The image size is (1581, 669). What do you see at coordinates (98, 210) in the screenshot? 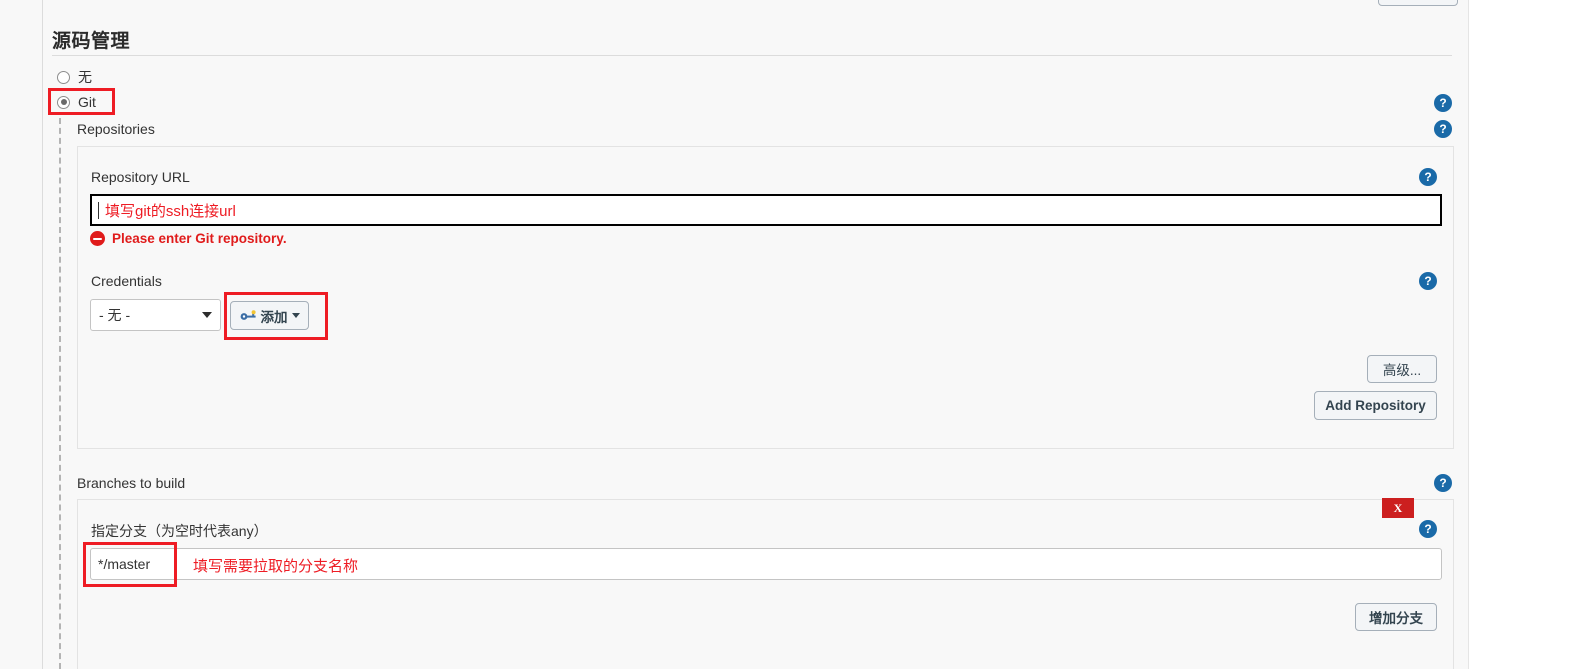
I see `text-caret` at bounding box center [98, 210].